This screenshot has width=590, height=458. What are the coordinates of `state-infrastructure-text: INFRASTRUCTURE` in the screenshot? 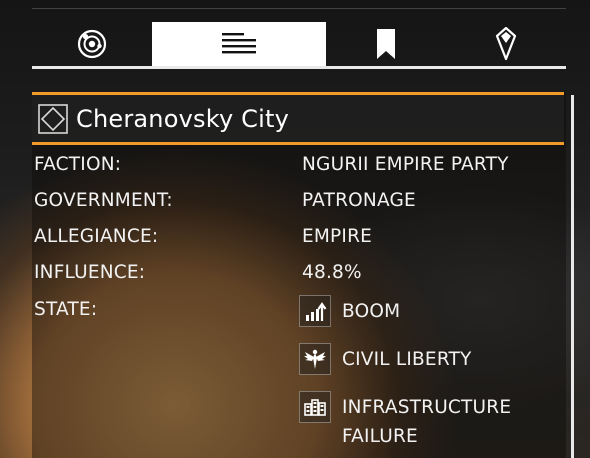 It's located at (427, 407).